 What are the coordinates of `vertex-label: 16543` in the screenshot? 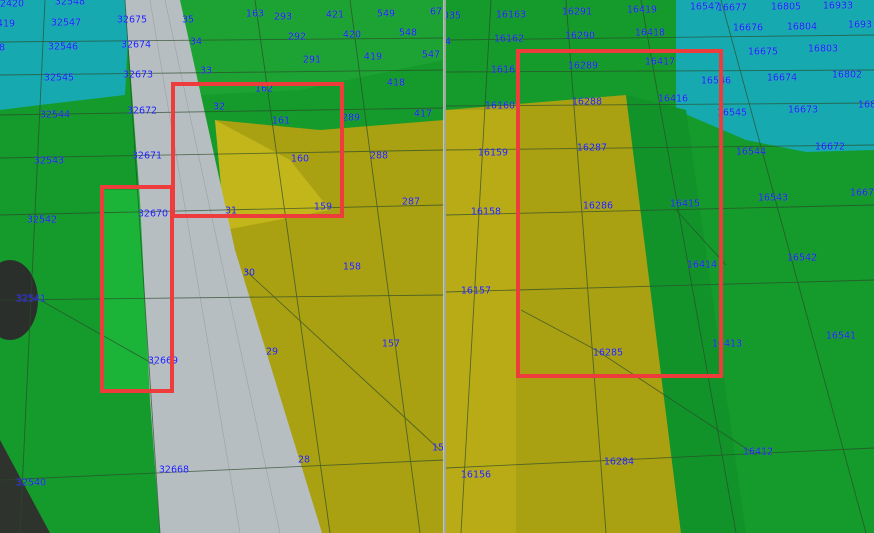 It's located at (773, 198).